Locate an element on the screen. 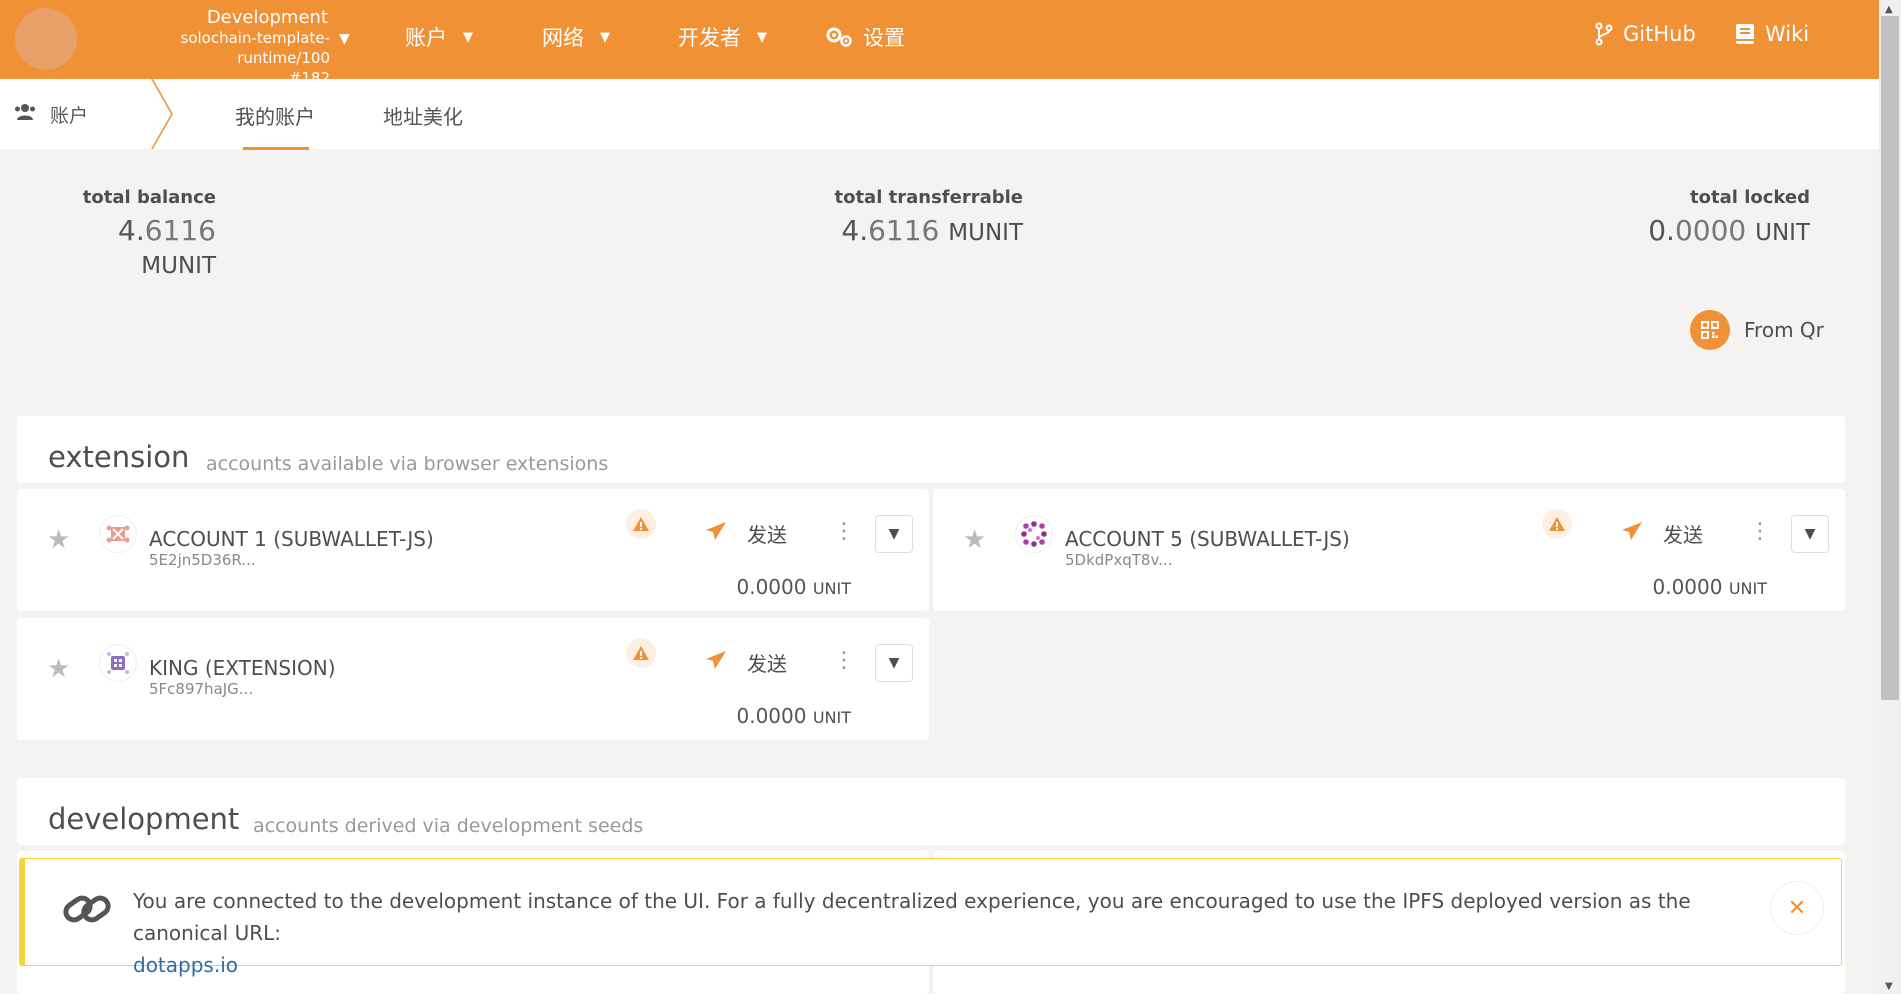 The height and width of the screenshot is (994, 1901). summary-total-transferrable: total transferrable 4.6116 MUNIT is located at coordinates (923, 217).